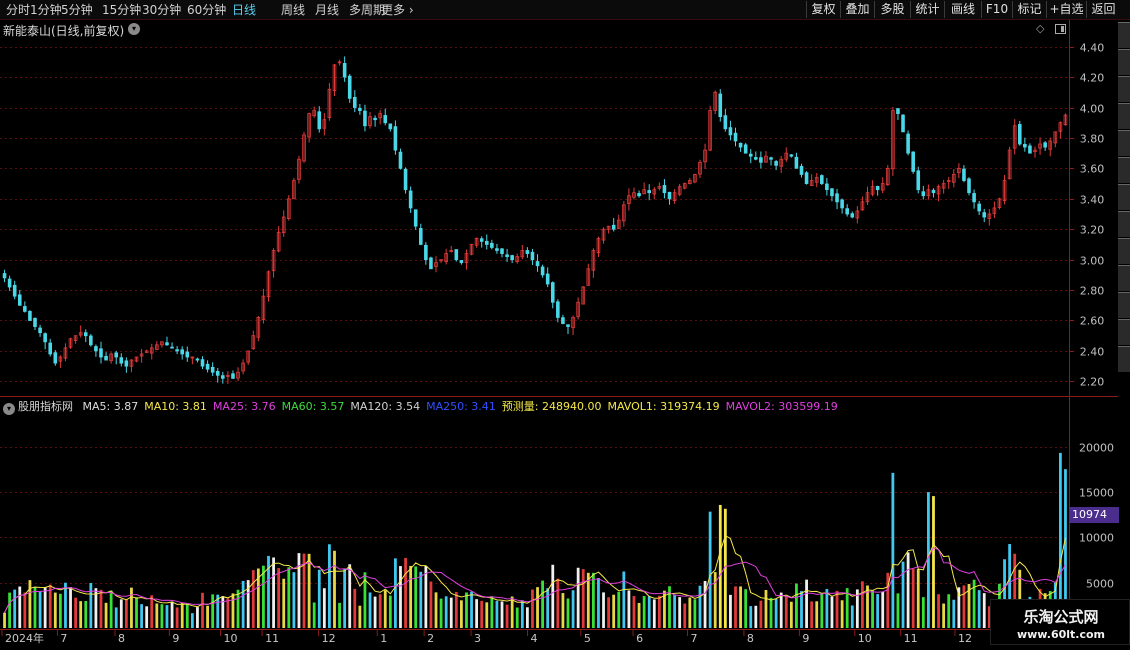 Image resolution: width=1130 pixels, height=650 pixels. I want to click on price-tick-label: 3.00, so click(1092, 261).